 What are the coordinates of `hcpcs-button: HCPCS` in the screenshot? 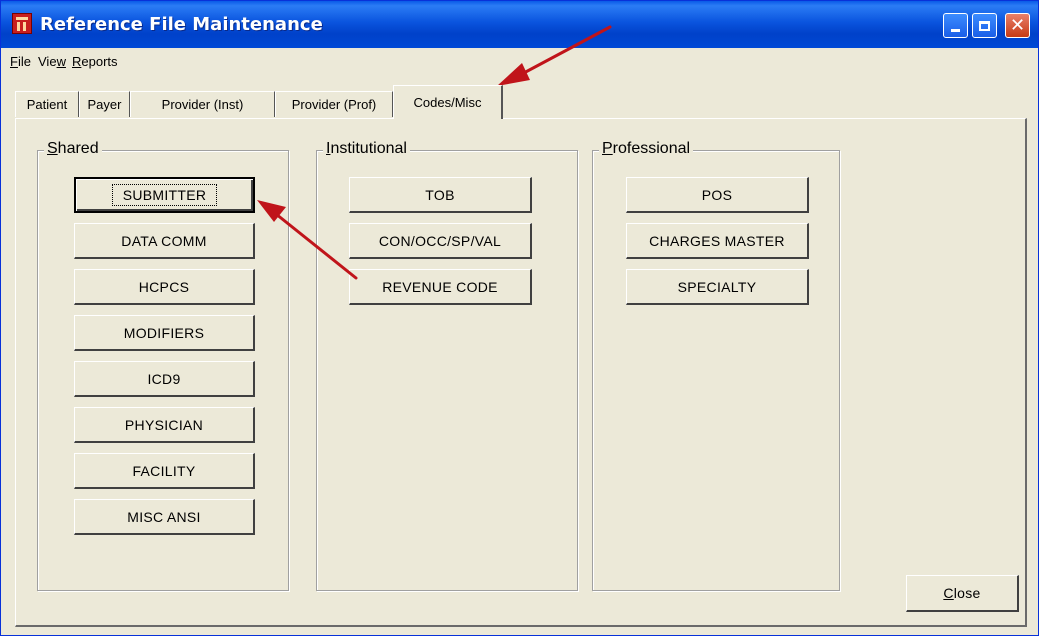 It's located at (164, 287).